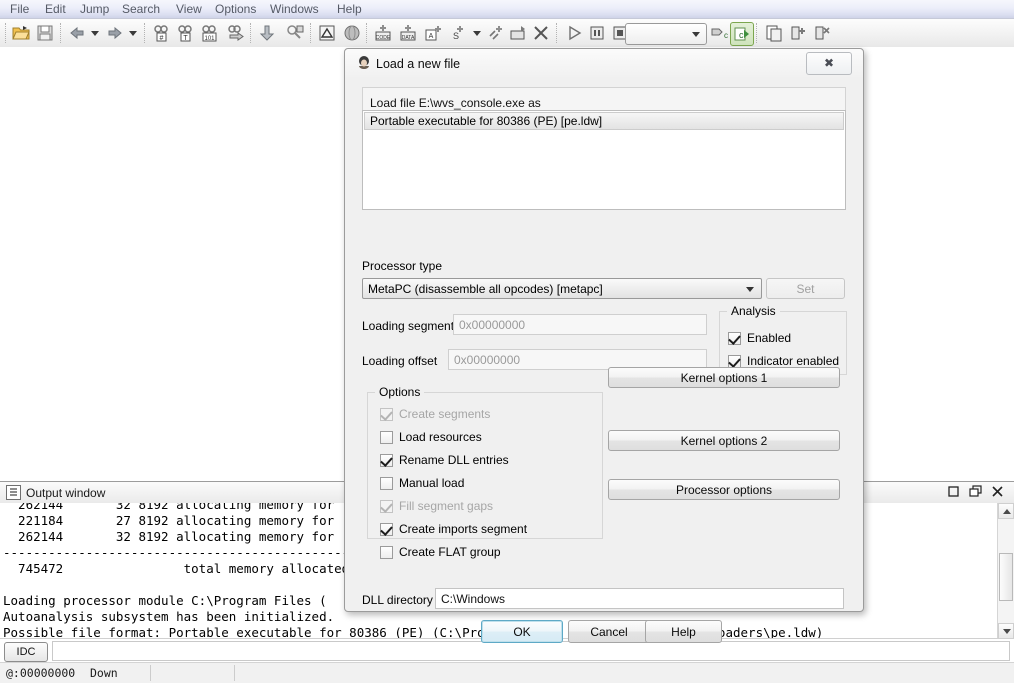 The image size is (1014, 683). I want to click on menu-item-jump: Jump, so click(94, 9).